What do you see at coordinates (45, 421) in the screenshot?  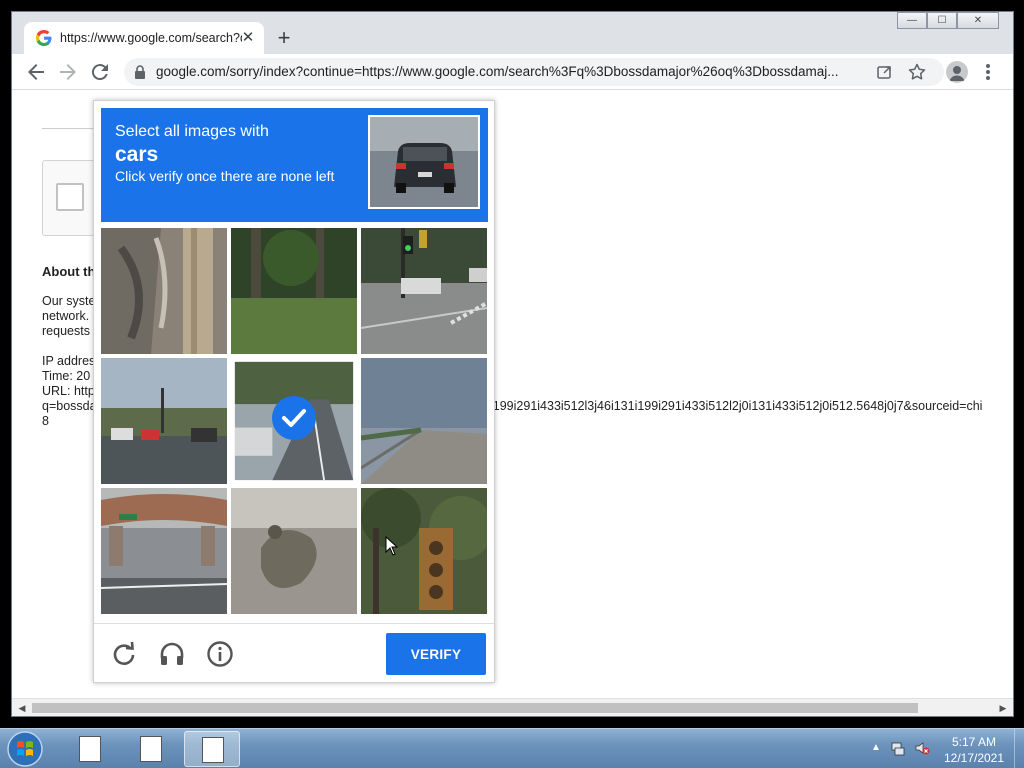 I see `url-line-end: 8` at bounding box center [45, 421].